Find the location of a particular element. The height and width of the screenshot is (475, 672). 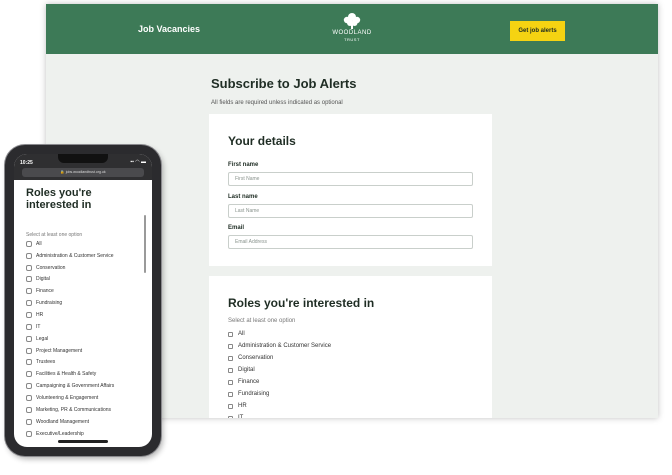

home-indicator is located at coordinates (83, 441).